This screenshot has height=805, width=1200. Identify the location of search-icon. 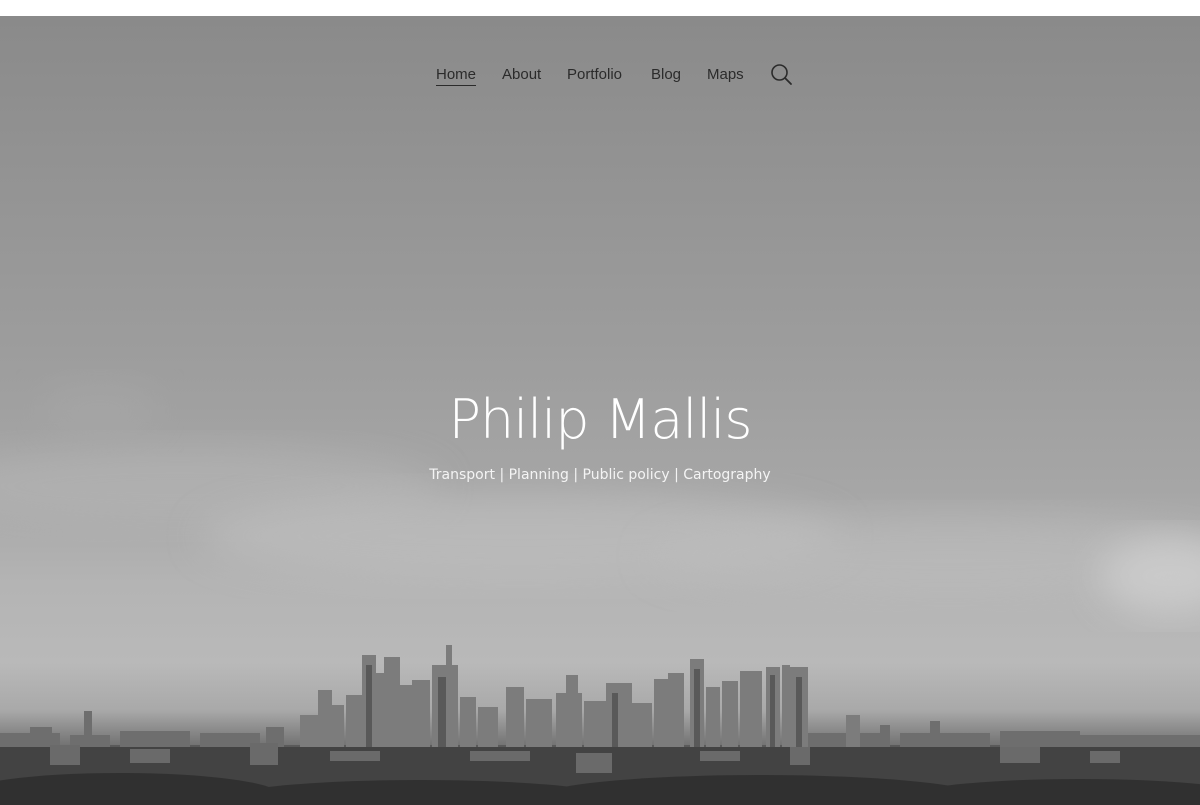
(781, 74).